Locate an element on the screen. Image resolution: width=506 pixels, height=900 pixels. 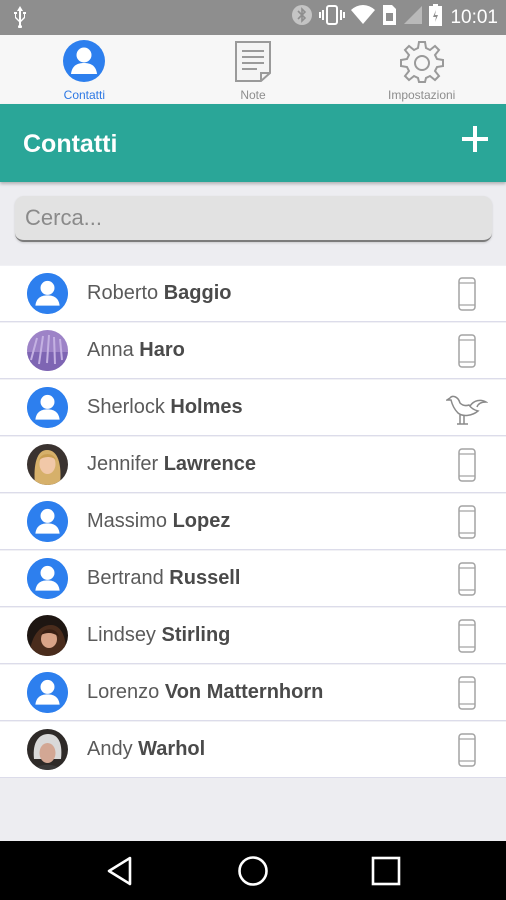
signal-icon is located at coordinates (413, 17).